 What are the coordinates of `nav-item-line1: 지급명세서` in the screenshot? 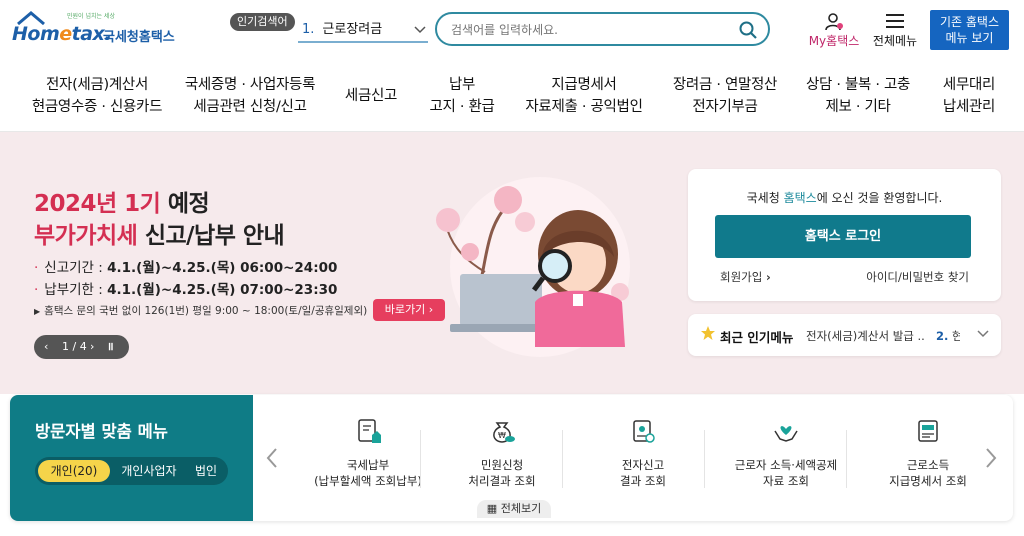 It's located at (584, 85).